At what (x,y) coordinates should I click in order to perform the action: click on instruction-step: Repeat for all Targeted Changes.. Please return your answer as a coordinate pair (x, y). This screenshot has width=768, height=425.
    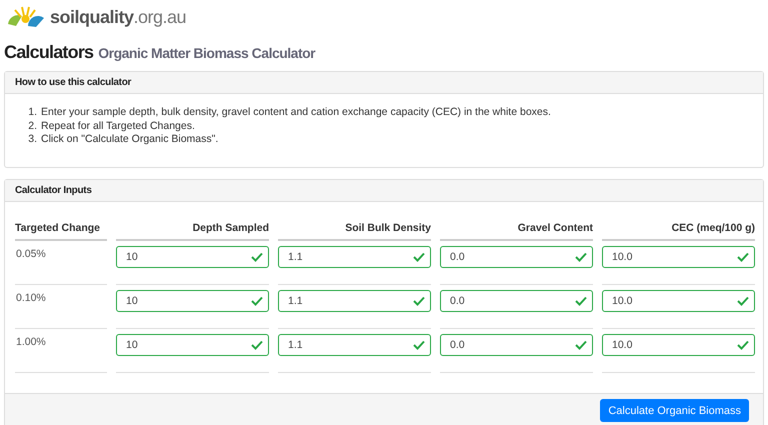
    Looking at the image, I should click on (118, 126).